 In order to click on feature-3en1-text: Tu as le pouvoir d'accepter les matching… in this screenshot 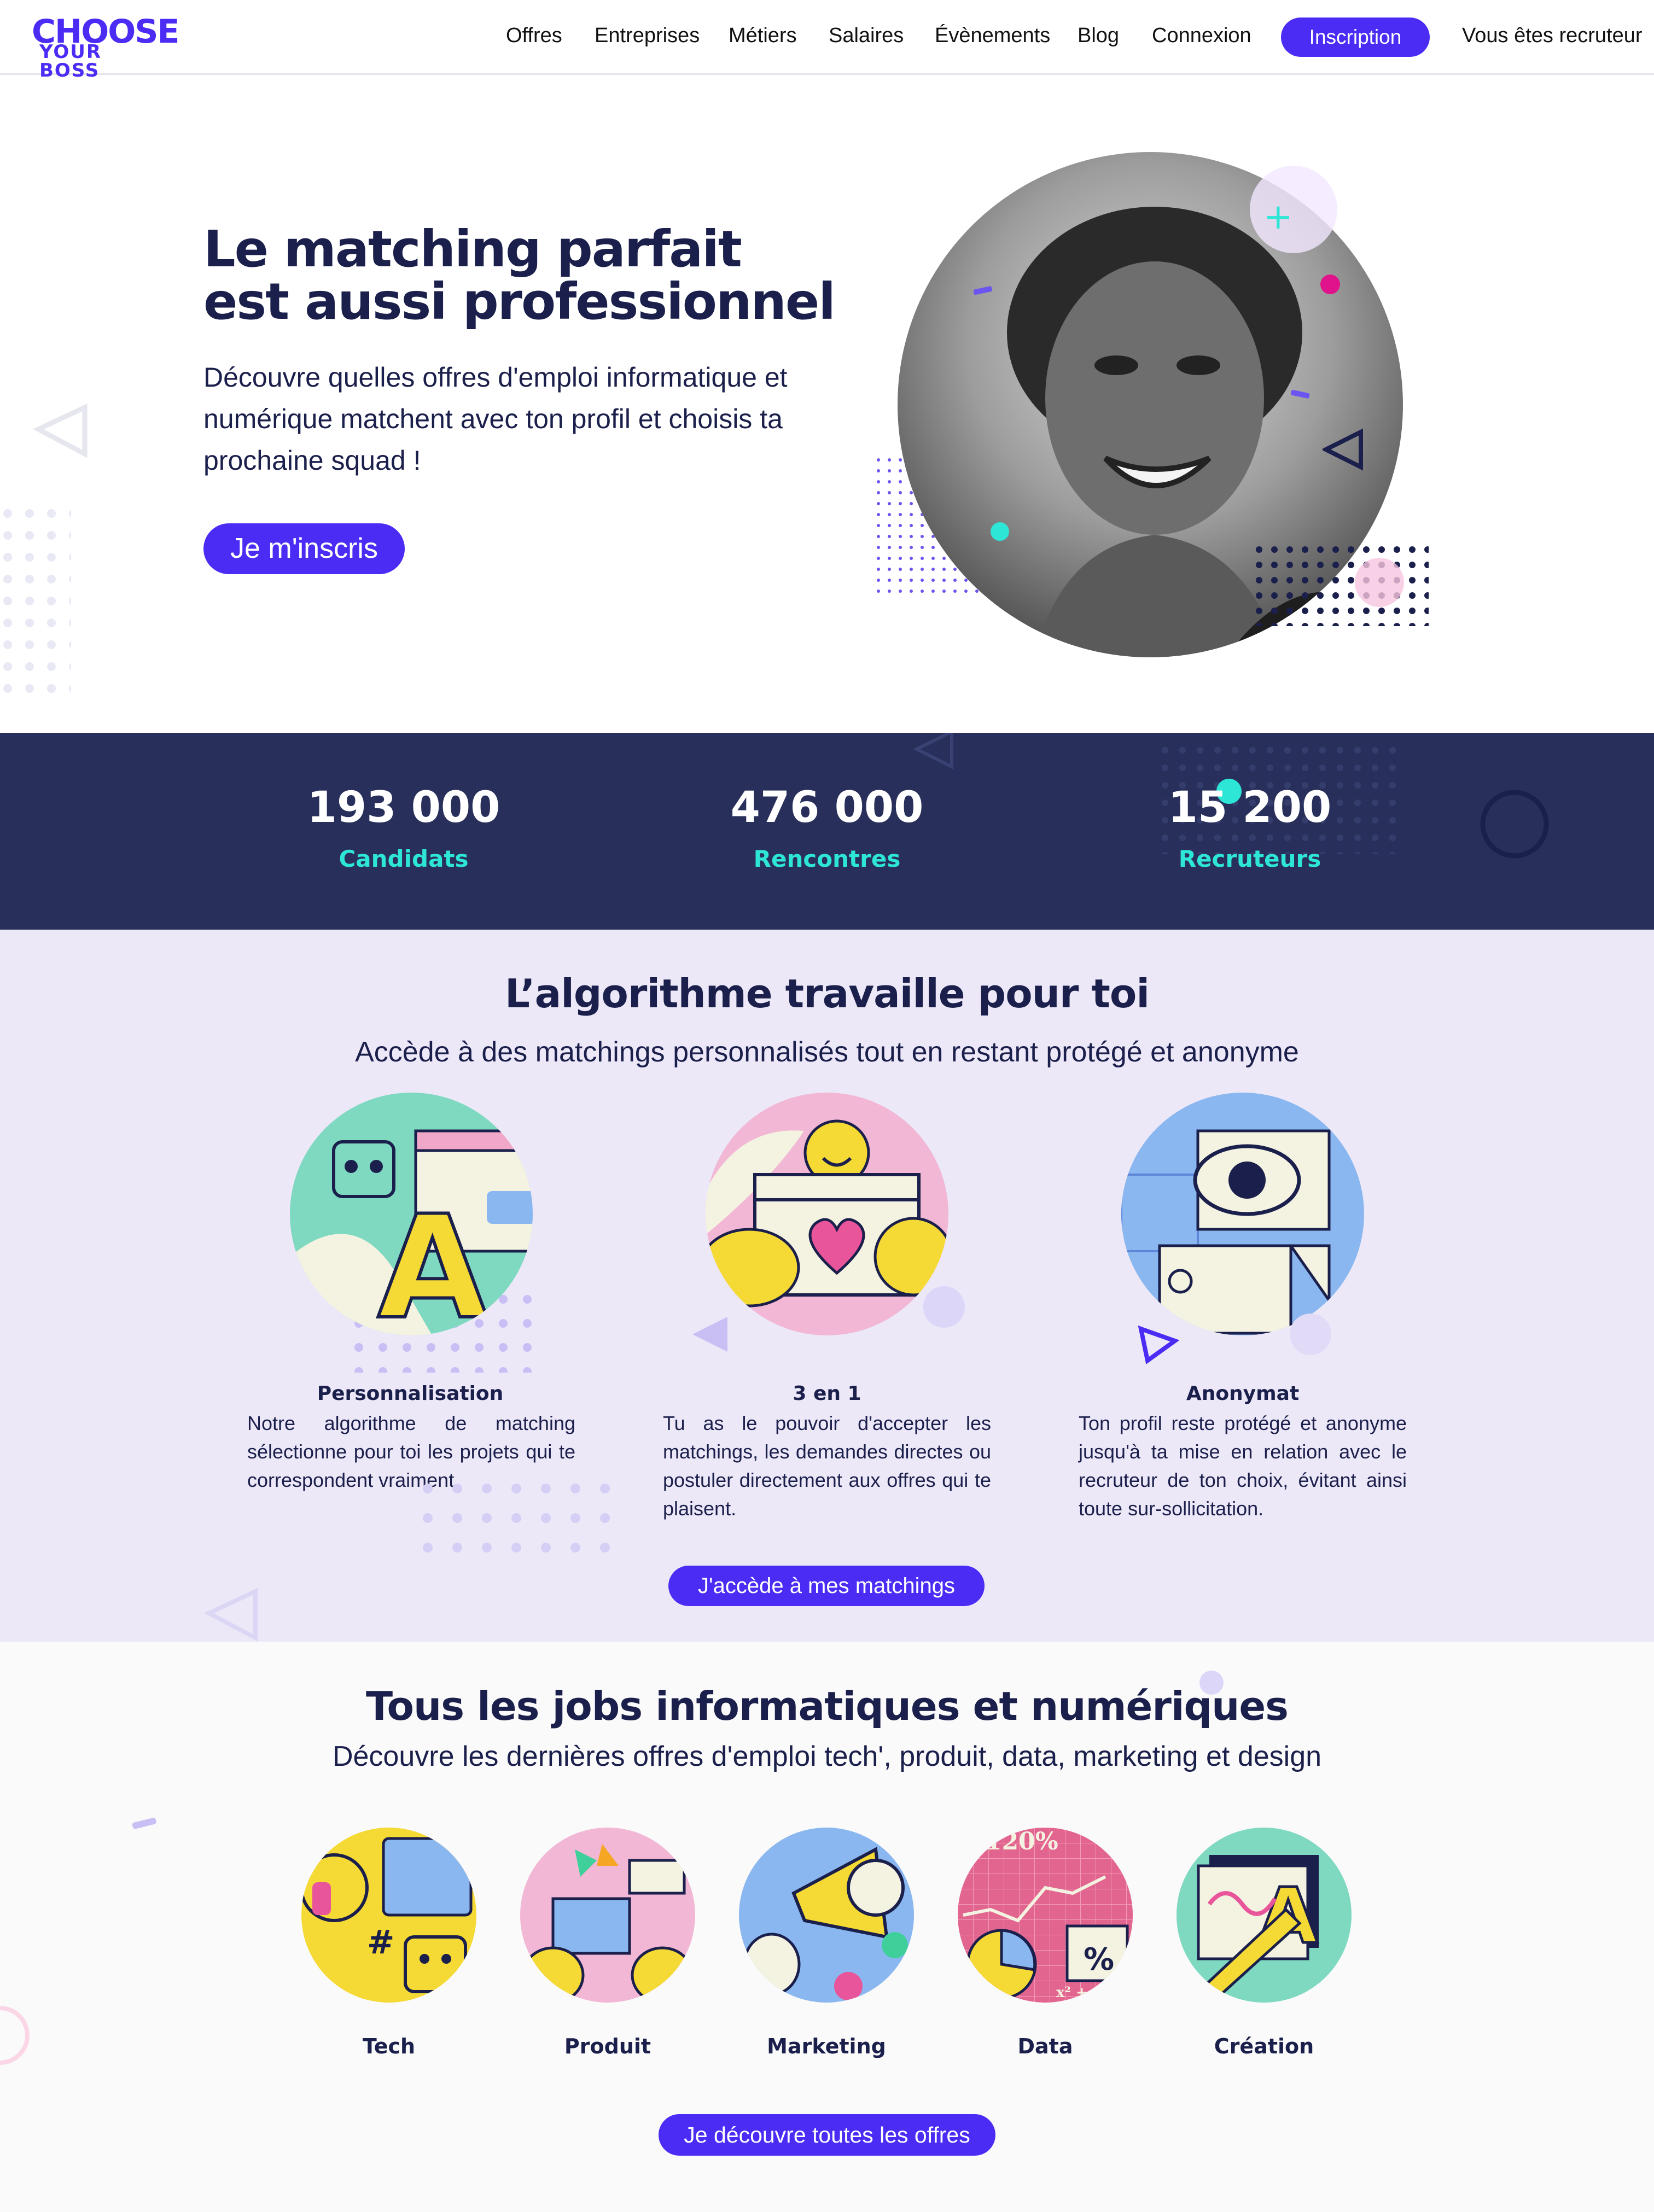, I will do `click(827, 1466)`.